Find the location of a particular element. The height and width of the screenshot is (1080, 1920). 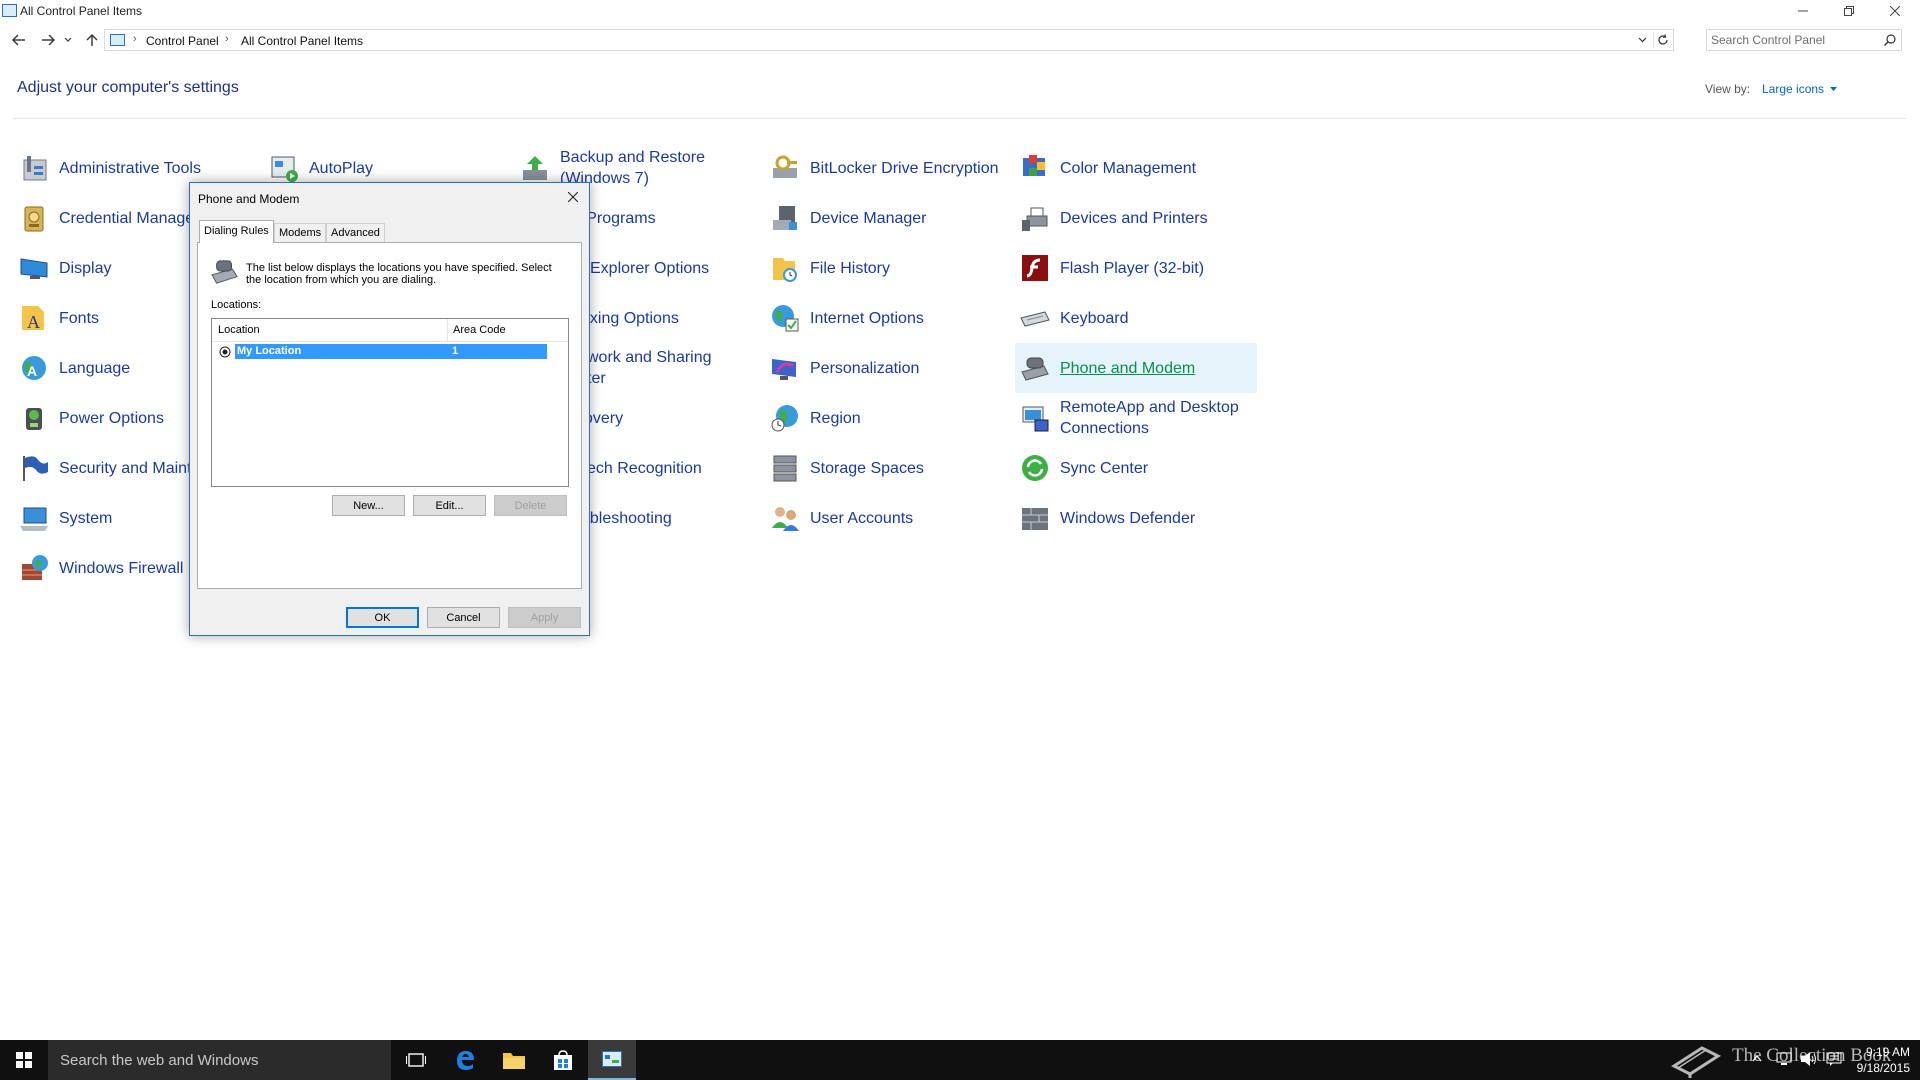

file-history-icon is located at coordinates (785, 270).